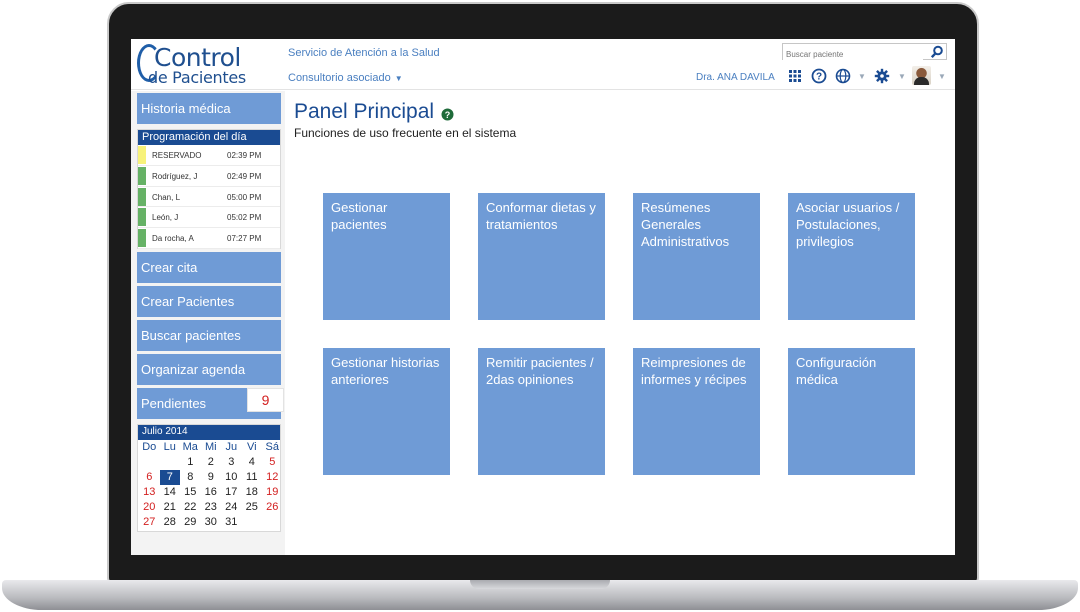  I want to click on calendar-day: 31, so click(231, 522).